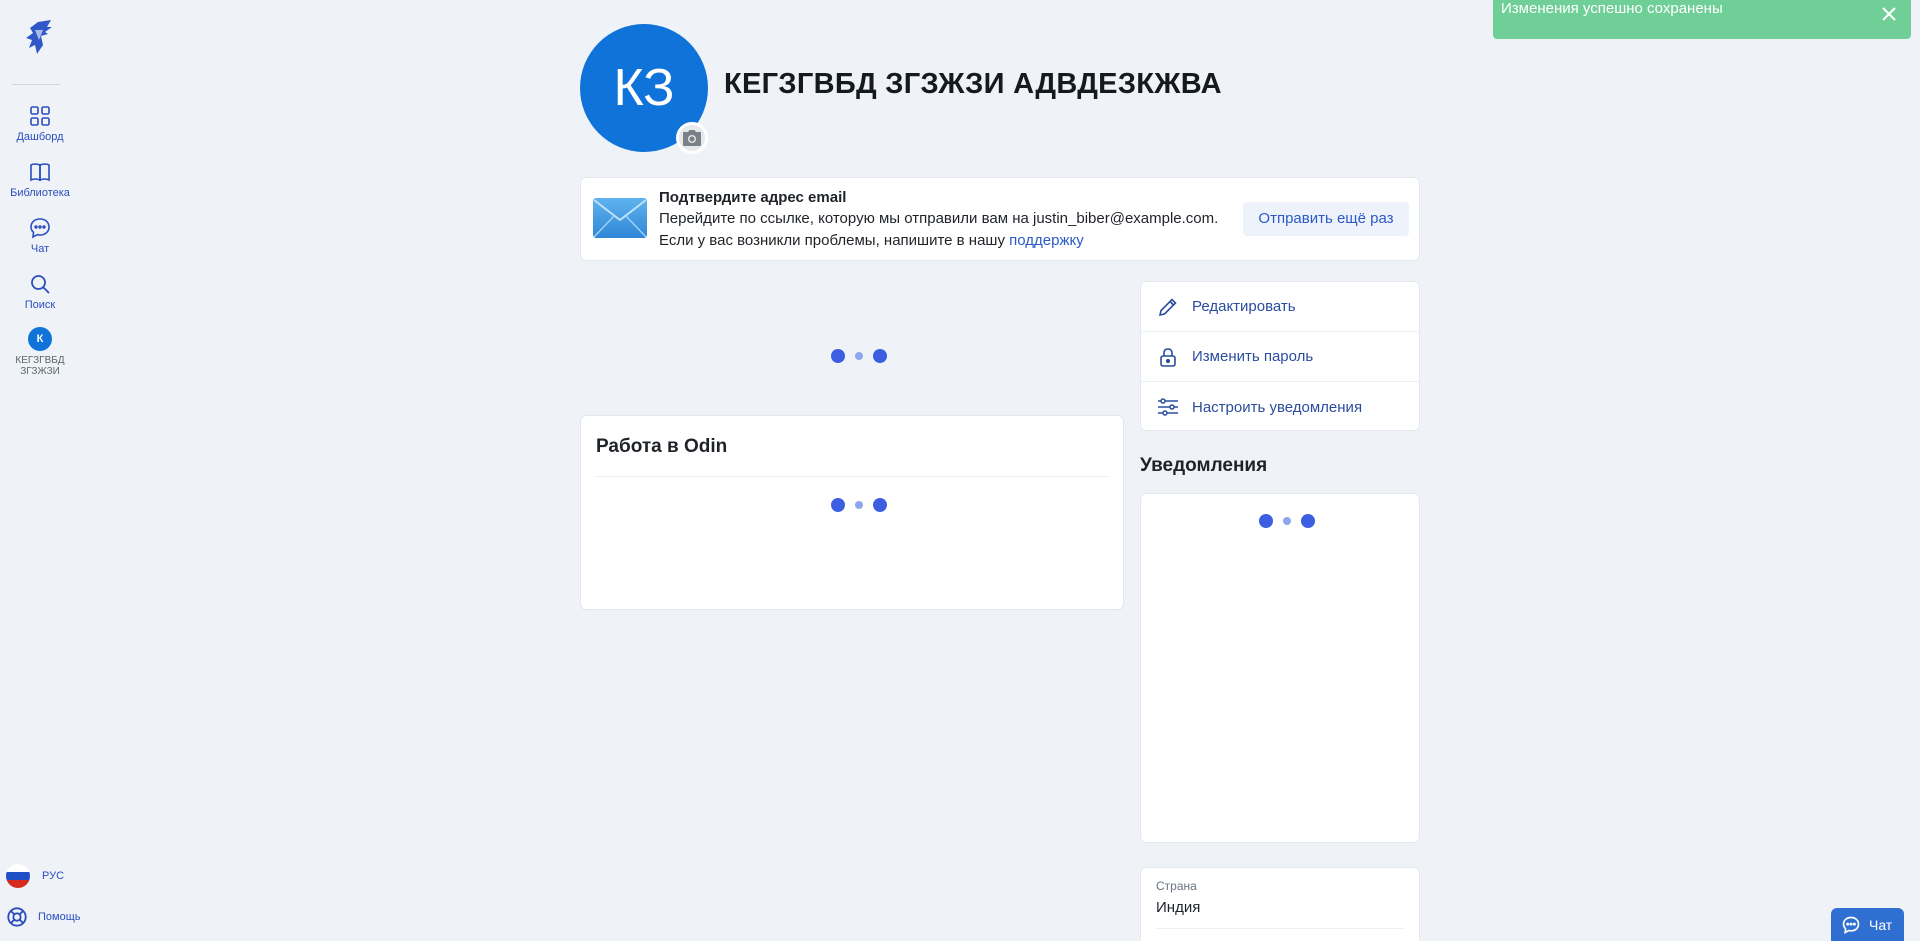 This screenshot has height=941, width=1920. I want to click on help-label: Помощь, so click(59, 917).